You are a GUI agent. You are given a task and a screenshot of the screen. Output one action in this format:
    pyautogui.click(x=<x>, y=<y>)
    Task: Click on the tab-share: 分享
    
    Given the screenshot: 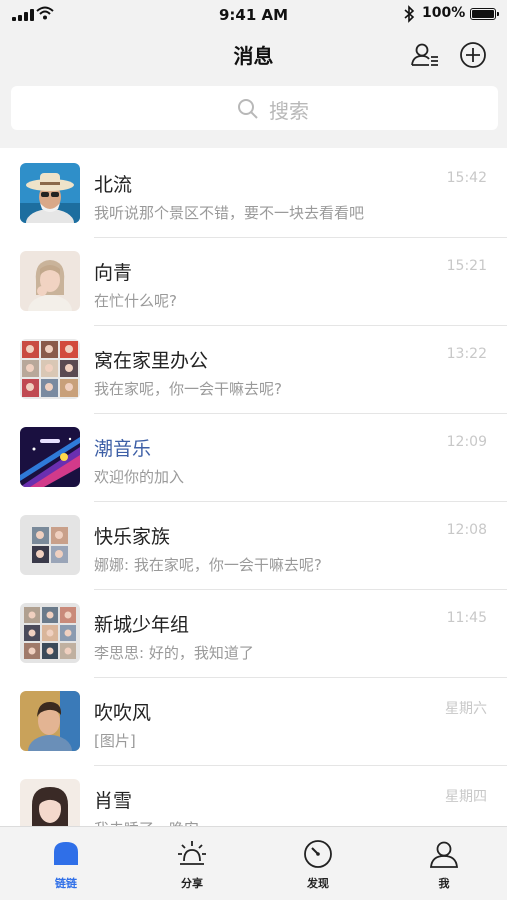 What is the action you would take?
    pyautogui.click(x=192, y=863)
    